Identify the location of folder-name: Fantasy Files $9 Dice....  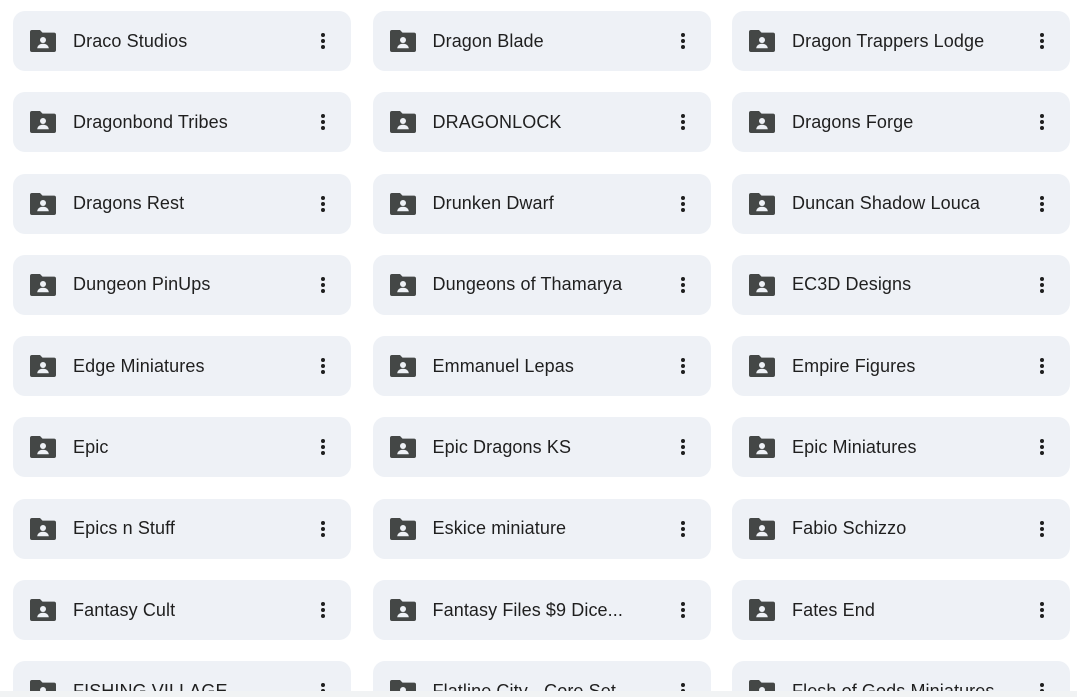
(527, 609).